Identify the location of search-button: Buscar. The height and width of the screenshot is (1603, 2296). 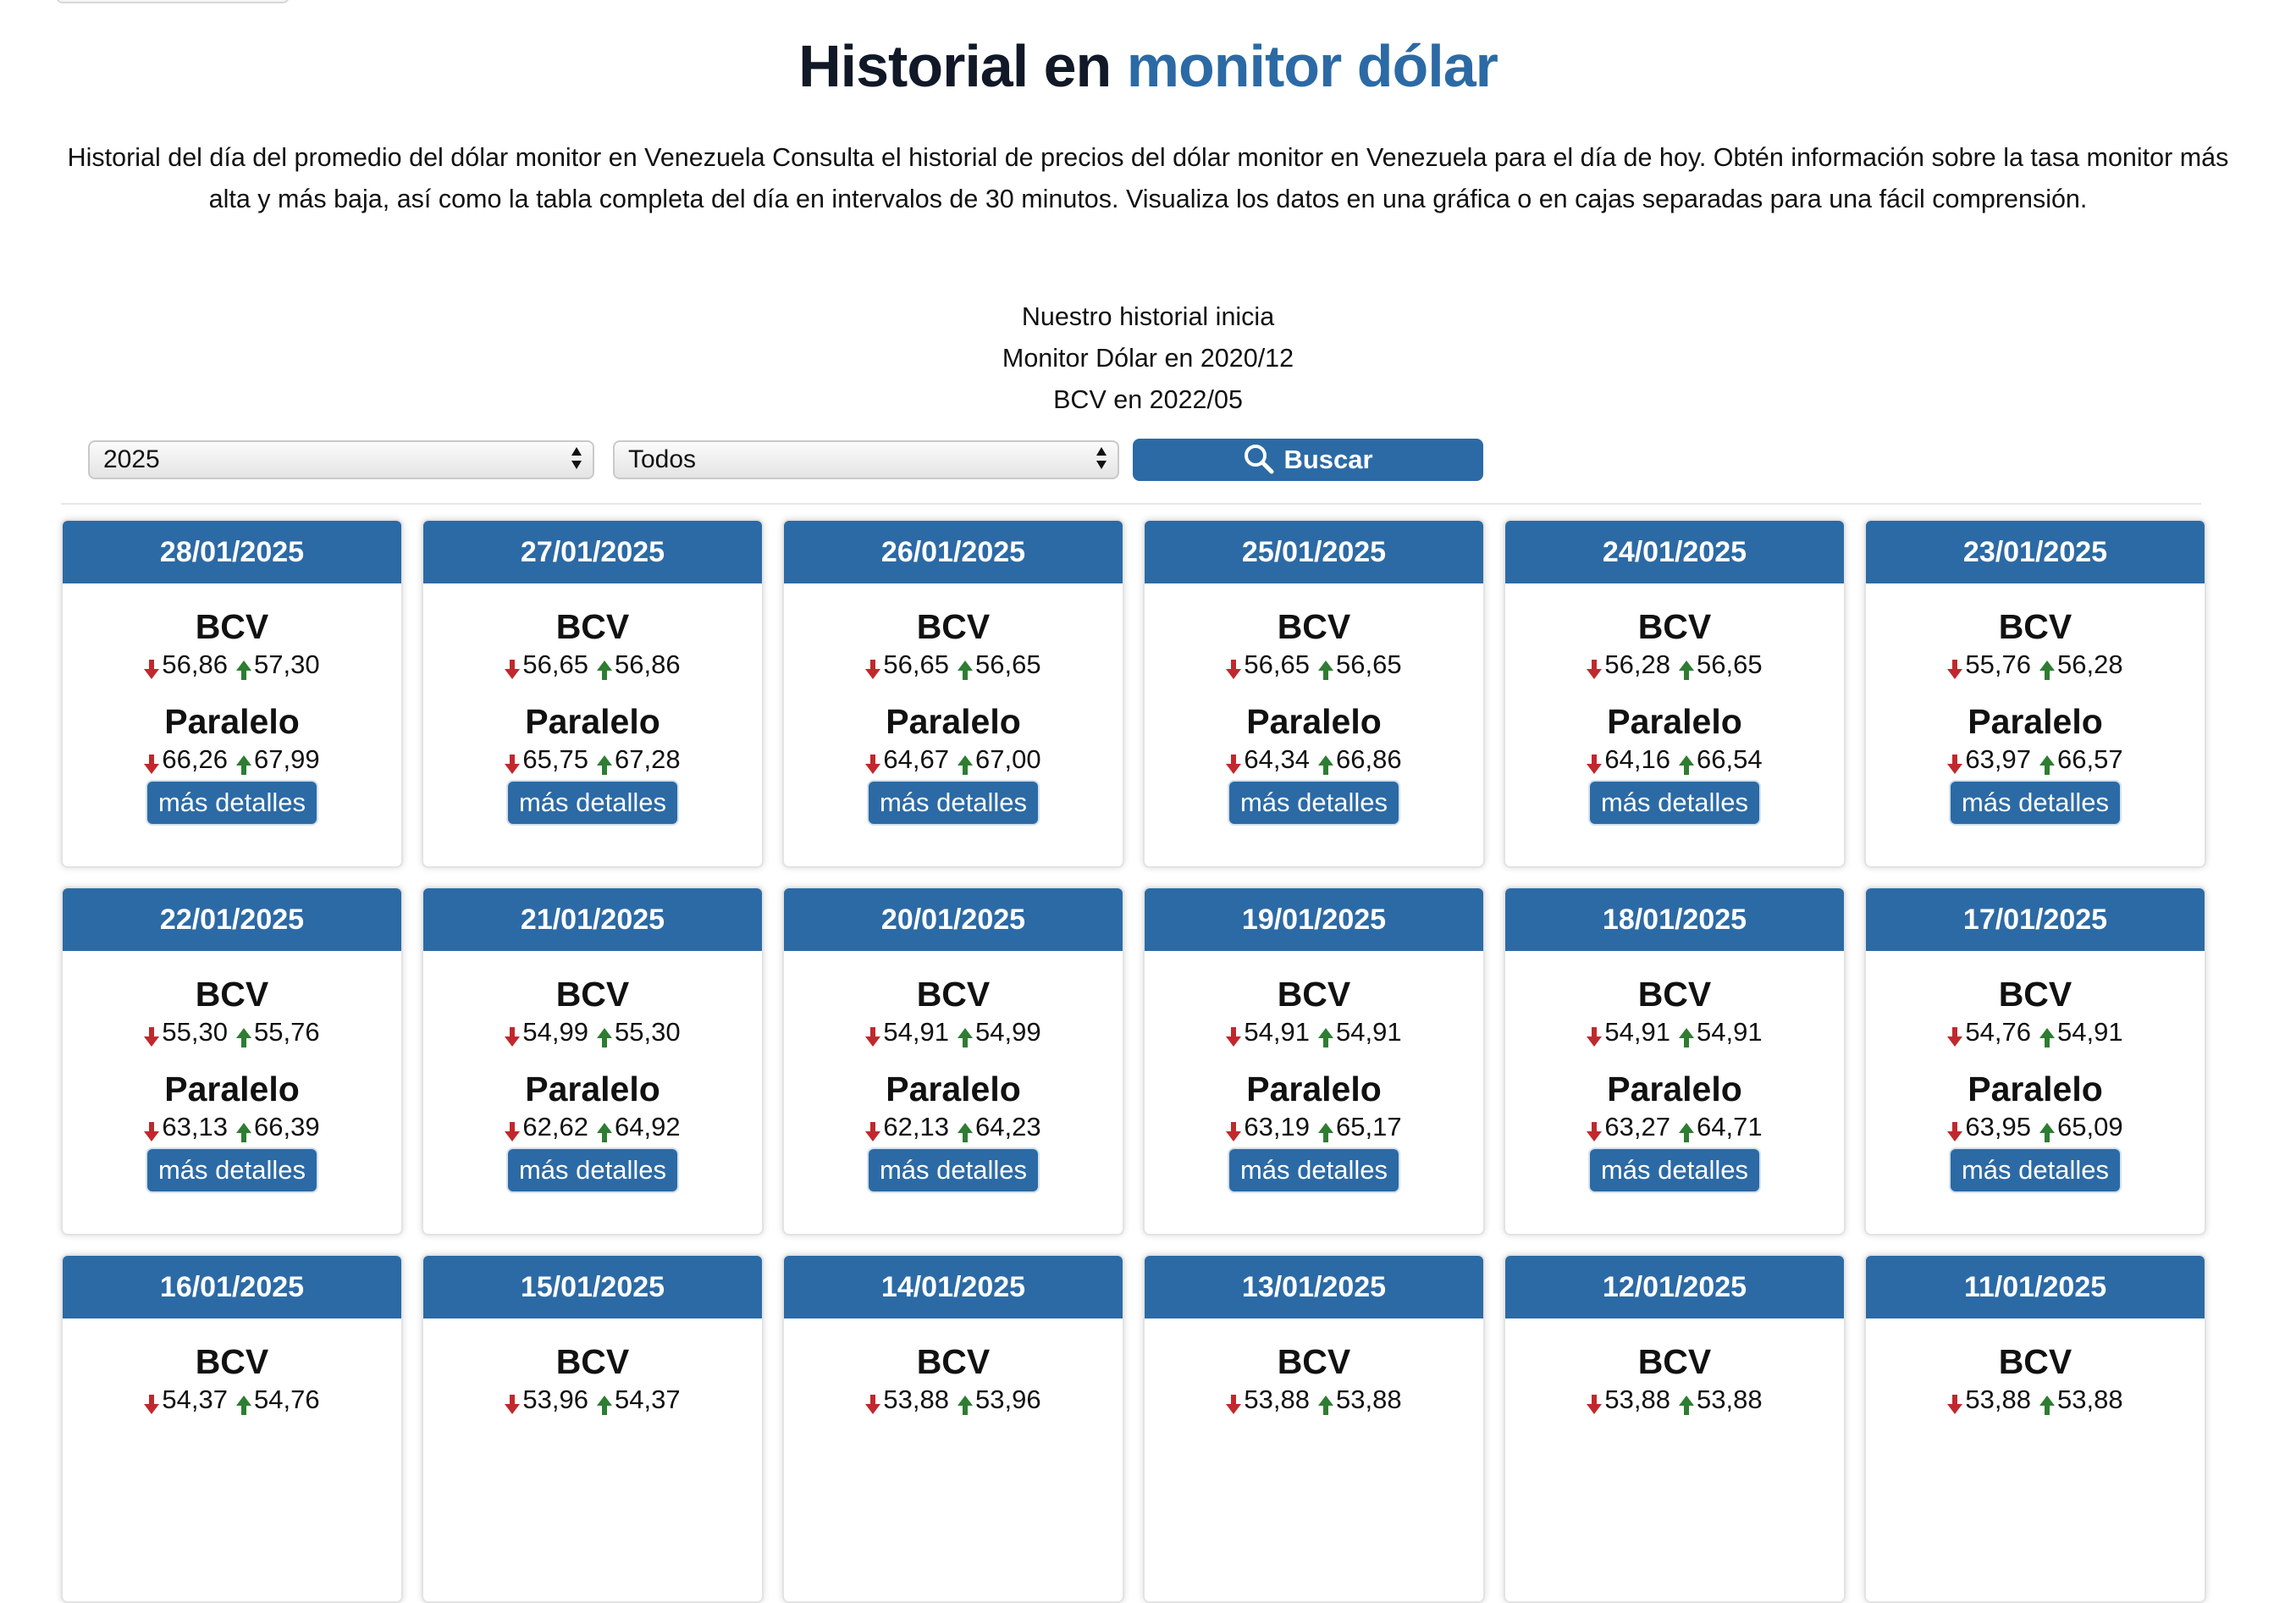
(1308, 460).